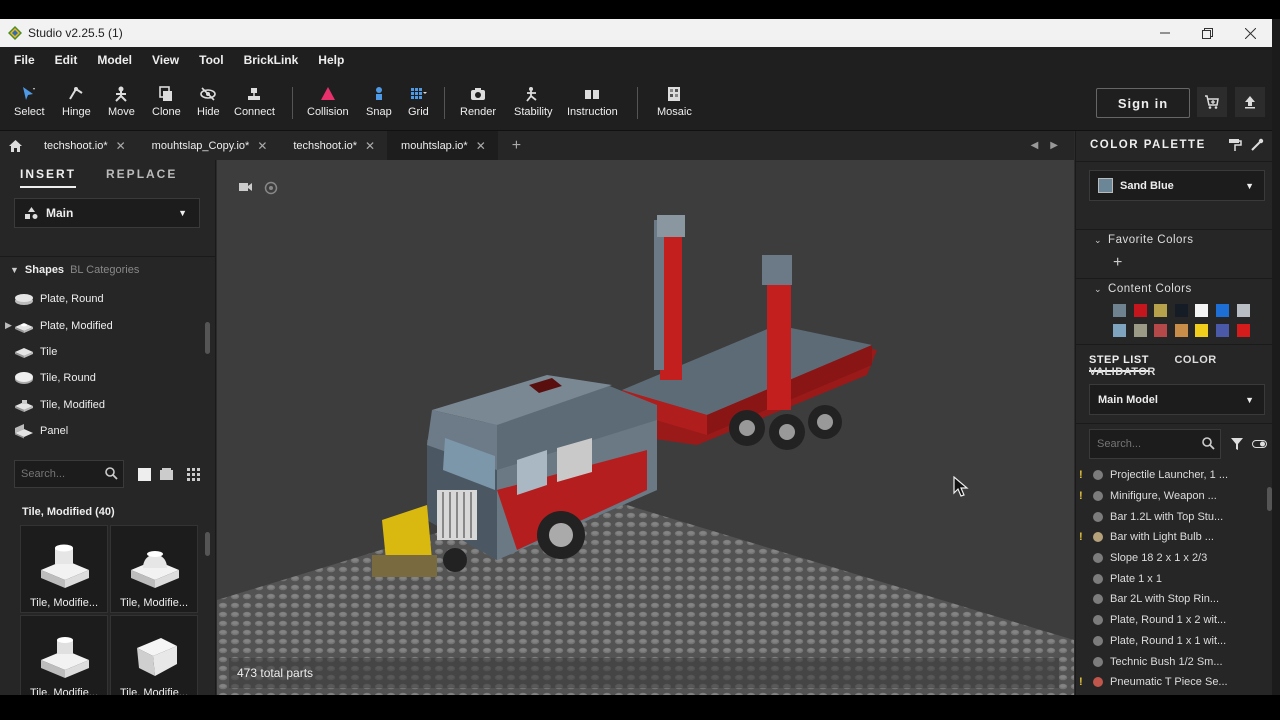 The image size is (1280, 720). Describe the element at coordinates (1276, 357) in the screenshot. I see `outer-scrollbar` at that location.